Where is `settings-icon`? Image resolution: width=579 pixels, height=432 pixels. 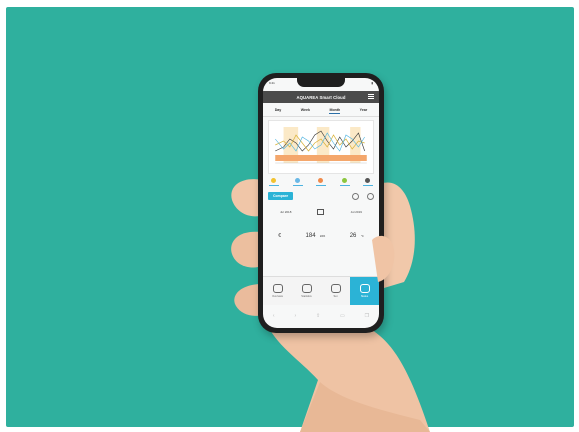
settings-icon is located at coordinates (335, 288).